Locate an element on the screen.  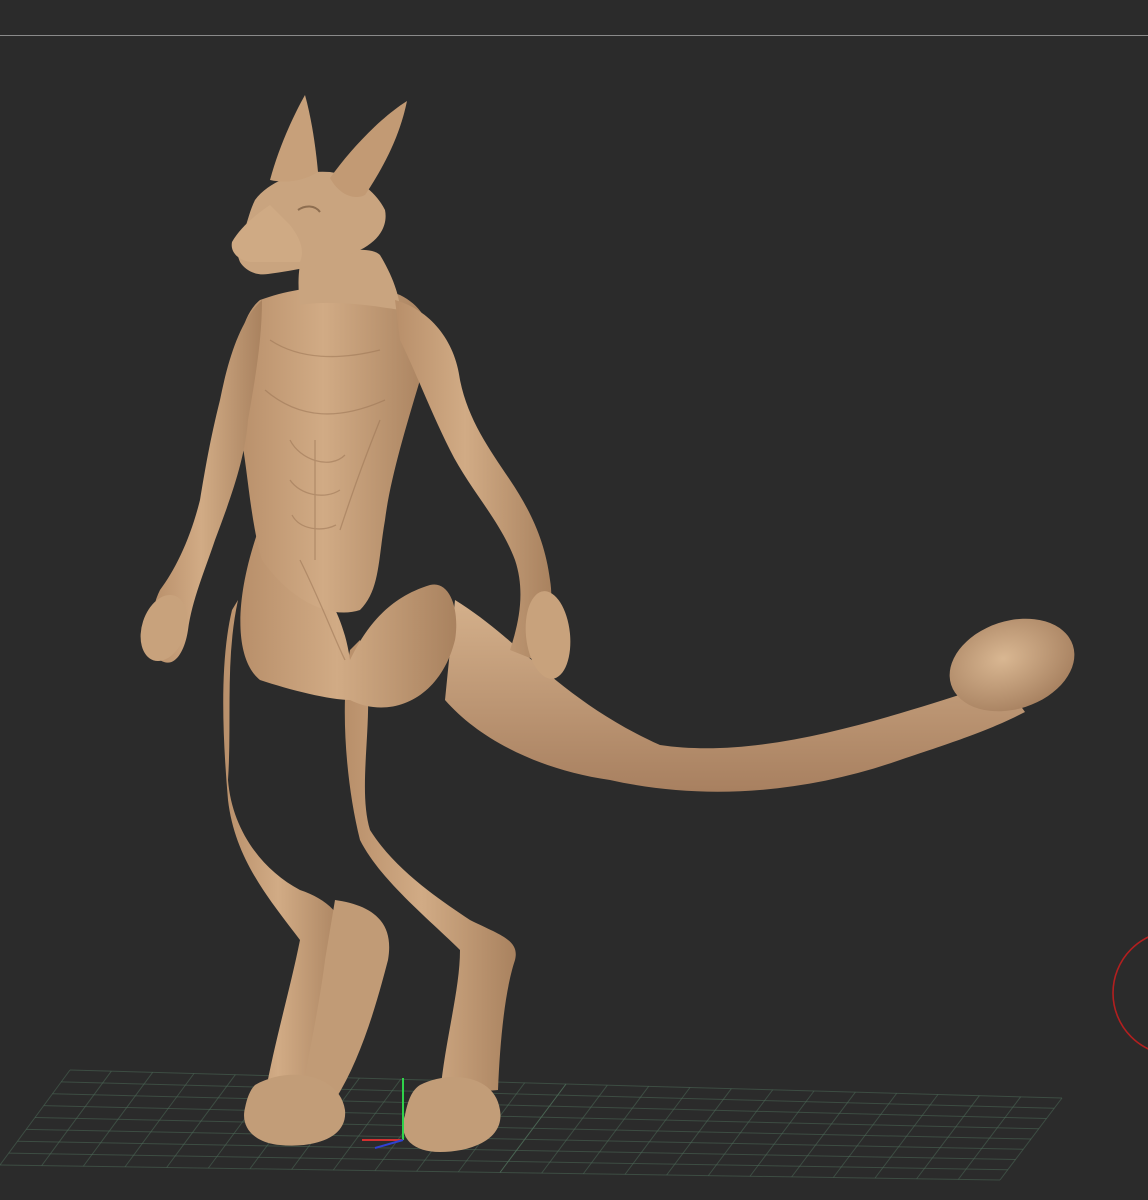
model-ear-right is located at coordinates (368, 149).